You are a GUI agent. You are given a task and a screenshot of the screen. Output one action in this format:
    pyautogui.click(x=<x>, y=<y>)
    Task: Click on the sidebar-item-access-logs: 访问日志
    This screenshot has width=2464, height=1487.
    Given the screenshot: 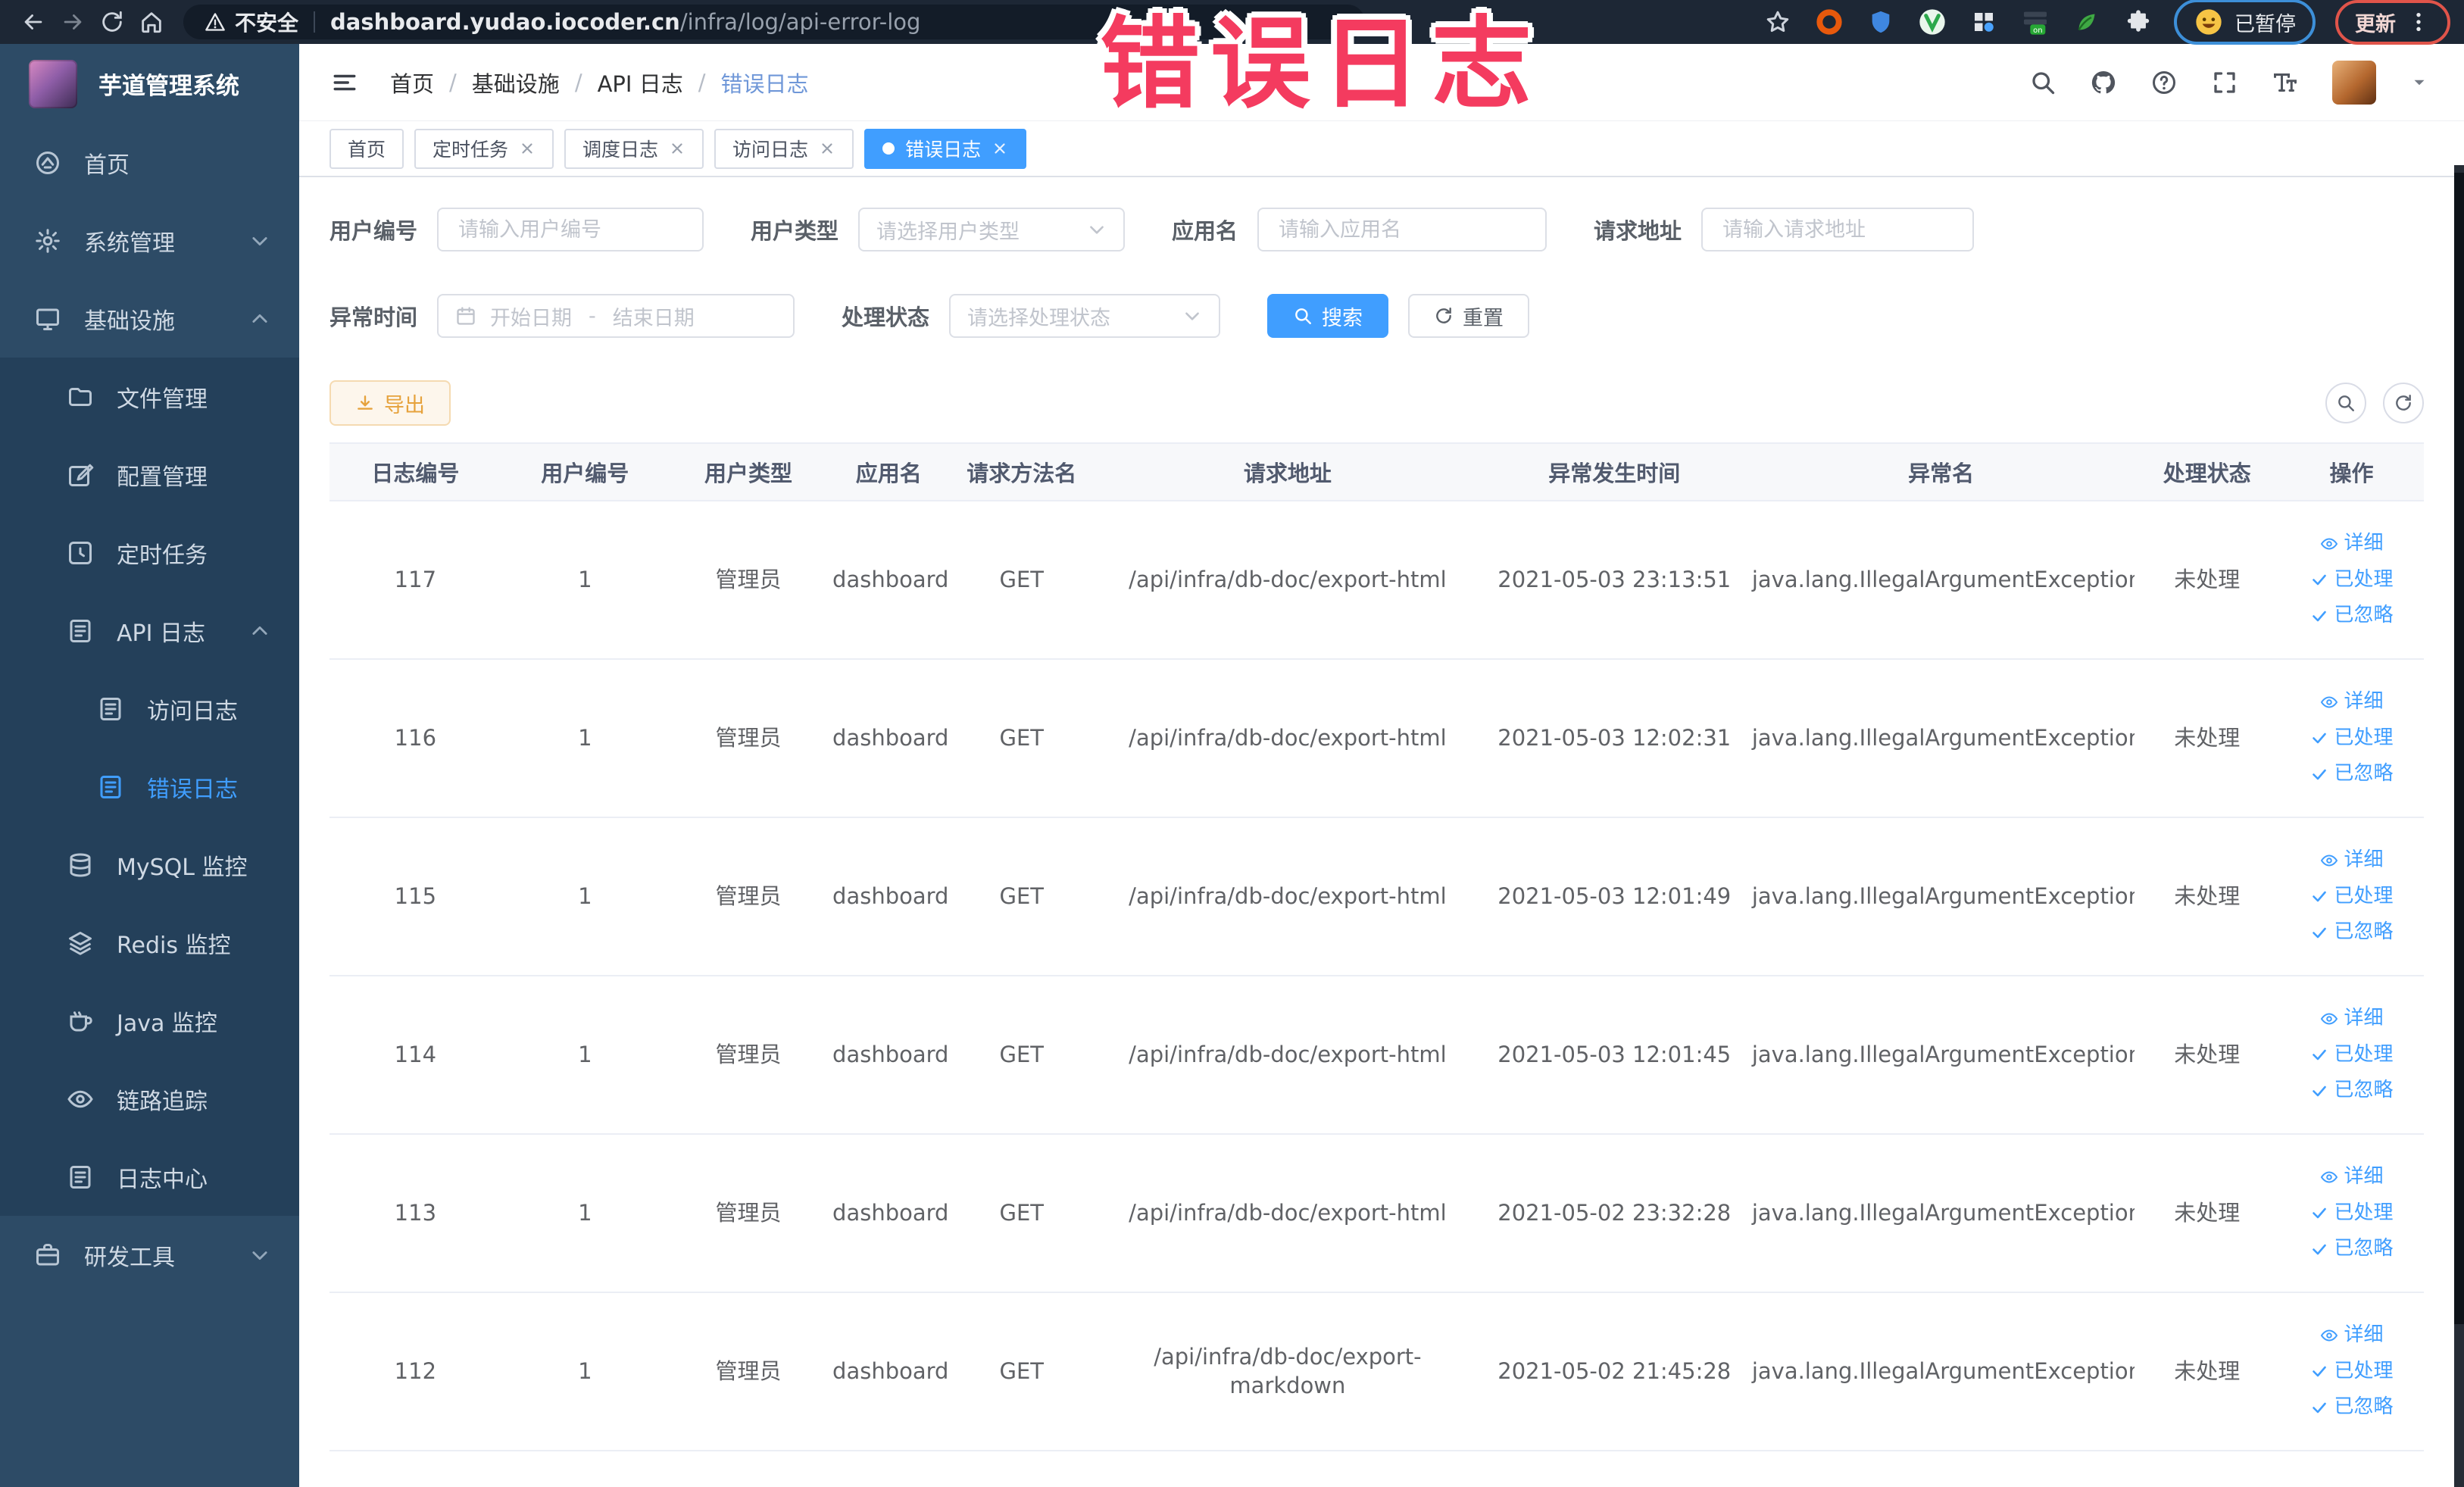 What is the action you would take?
    pyautogui.click(x=149, y=709)
    